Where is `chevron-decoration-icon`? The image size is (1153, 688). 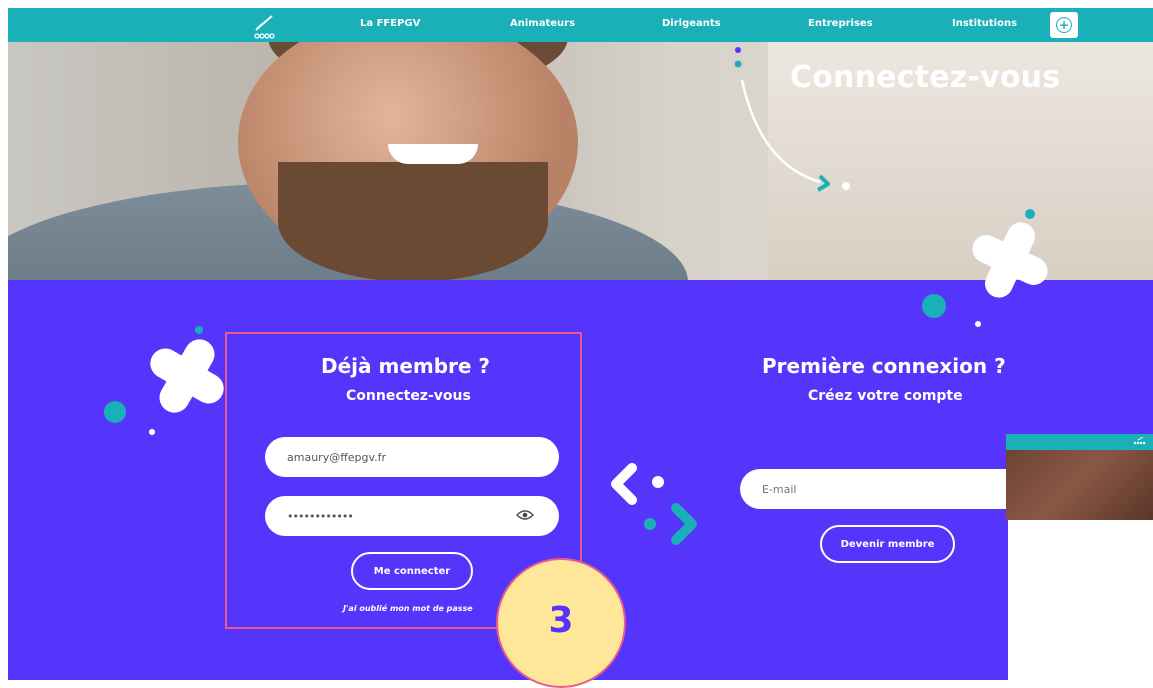
chevron-decoration-icon is located at coordinates (654, 504).